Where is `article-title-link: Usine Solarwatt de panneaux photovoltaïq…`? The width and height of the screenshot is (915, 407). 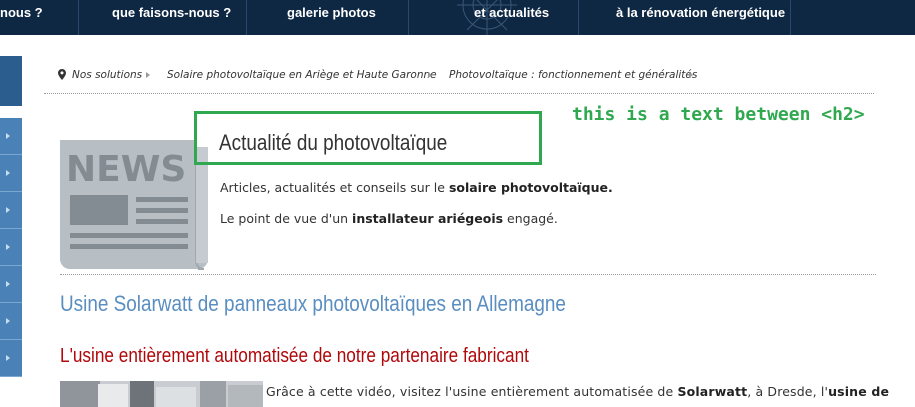 article-title-link: Usine Solarwatt de panneaux photovoltaïq… is located at coordinates (313, 304).